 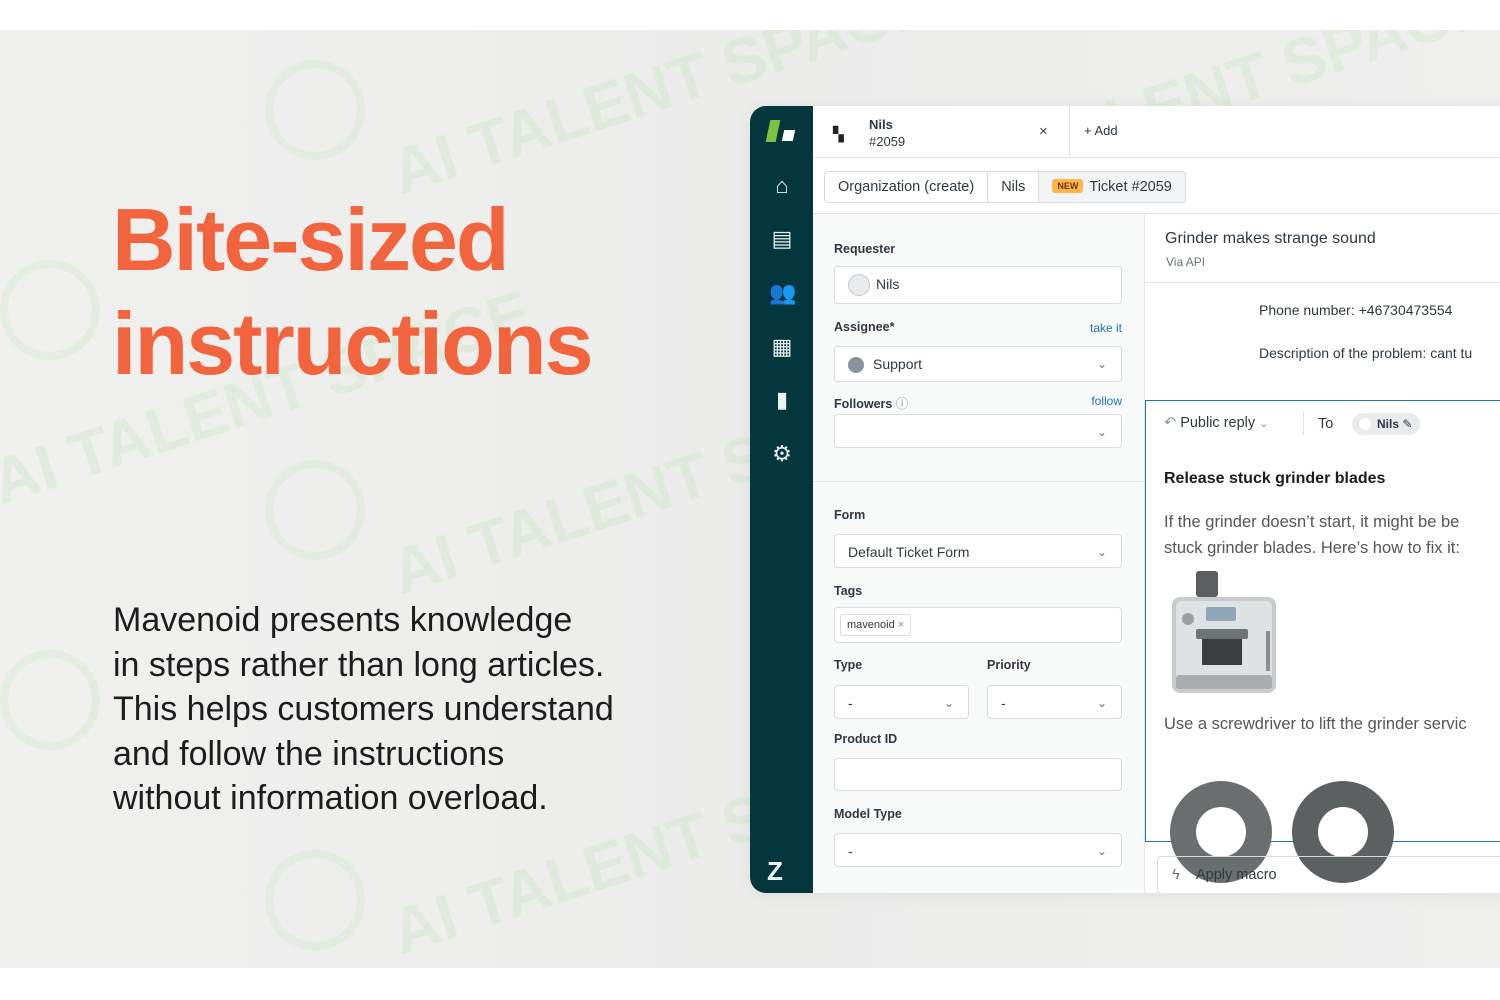 What do you see at coordinates (868, 814) in the screenshot?
I see `model-type-label: Model Type` at bounding box center [868, 814].